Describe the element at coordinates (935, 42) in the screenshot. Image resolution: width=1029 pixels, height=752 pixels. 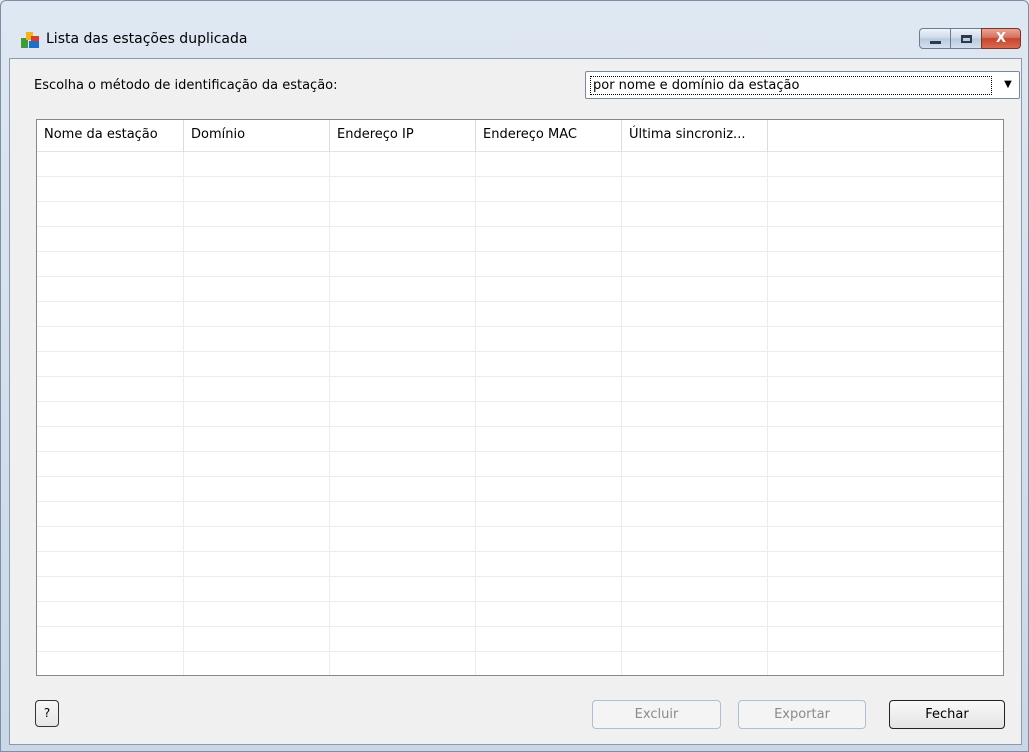
I see `minimize-icon` at that location.